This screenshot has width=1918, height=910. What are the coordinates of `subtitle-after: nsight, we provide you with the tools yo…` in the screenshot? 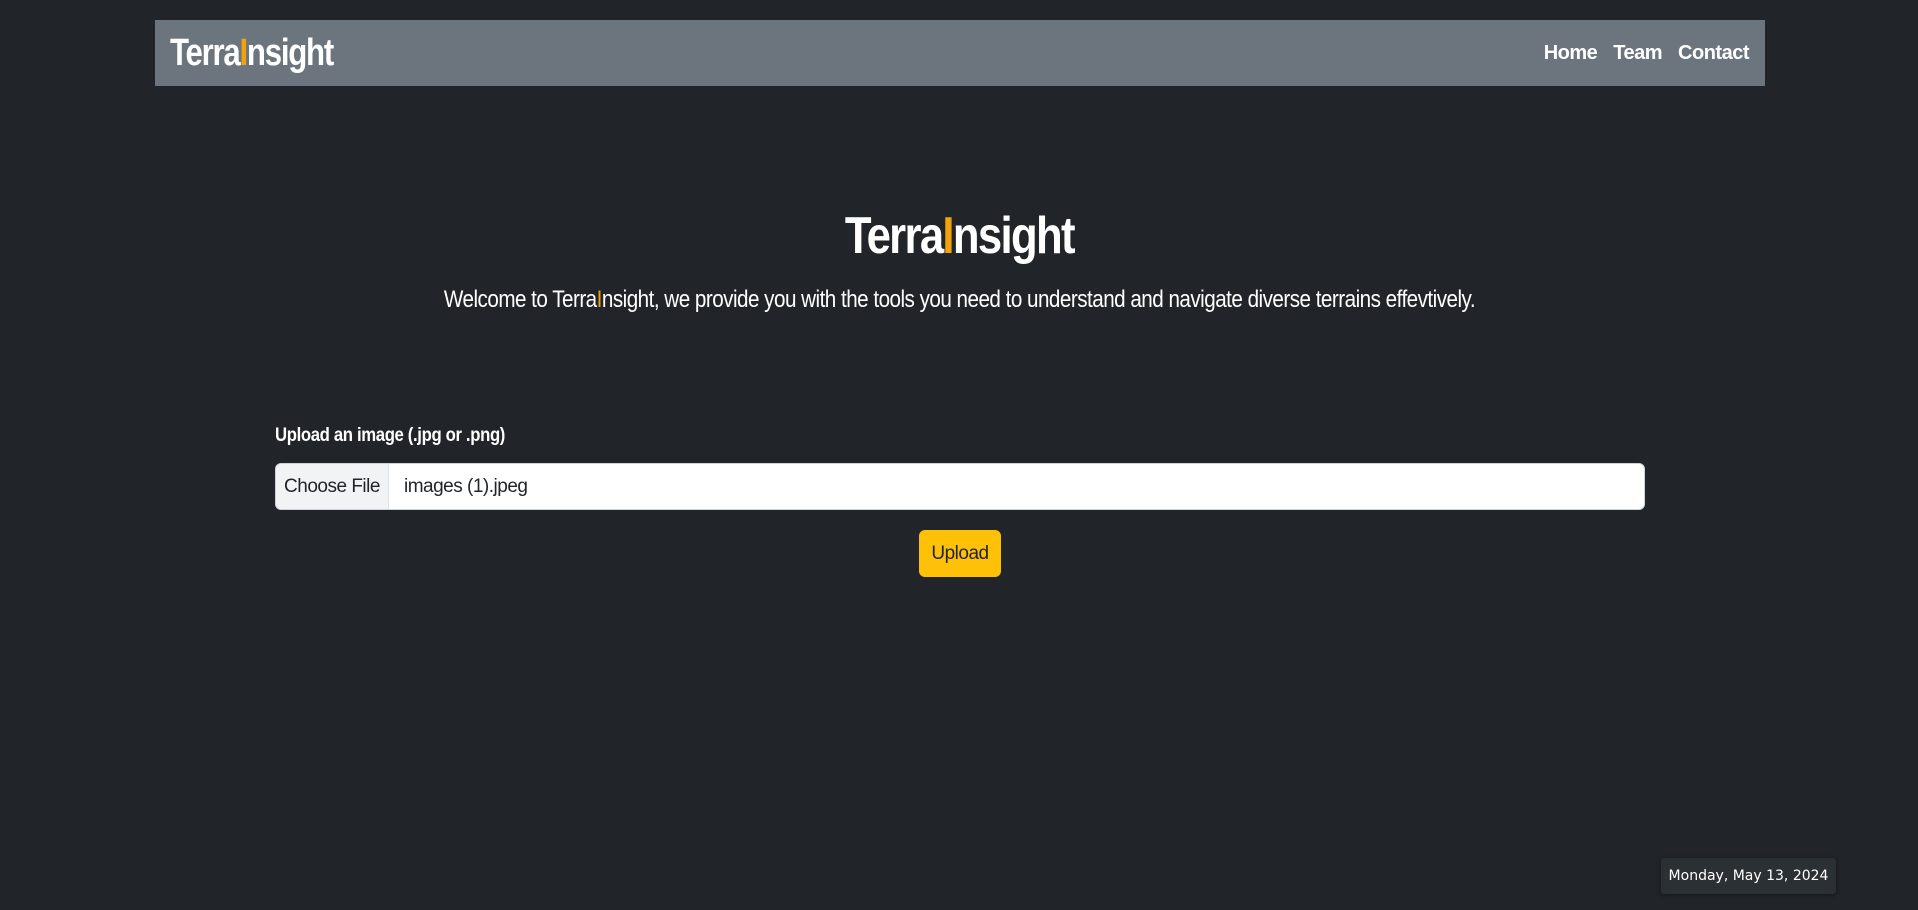 It's located at (1038, 299).